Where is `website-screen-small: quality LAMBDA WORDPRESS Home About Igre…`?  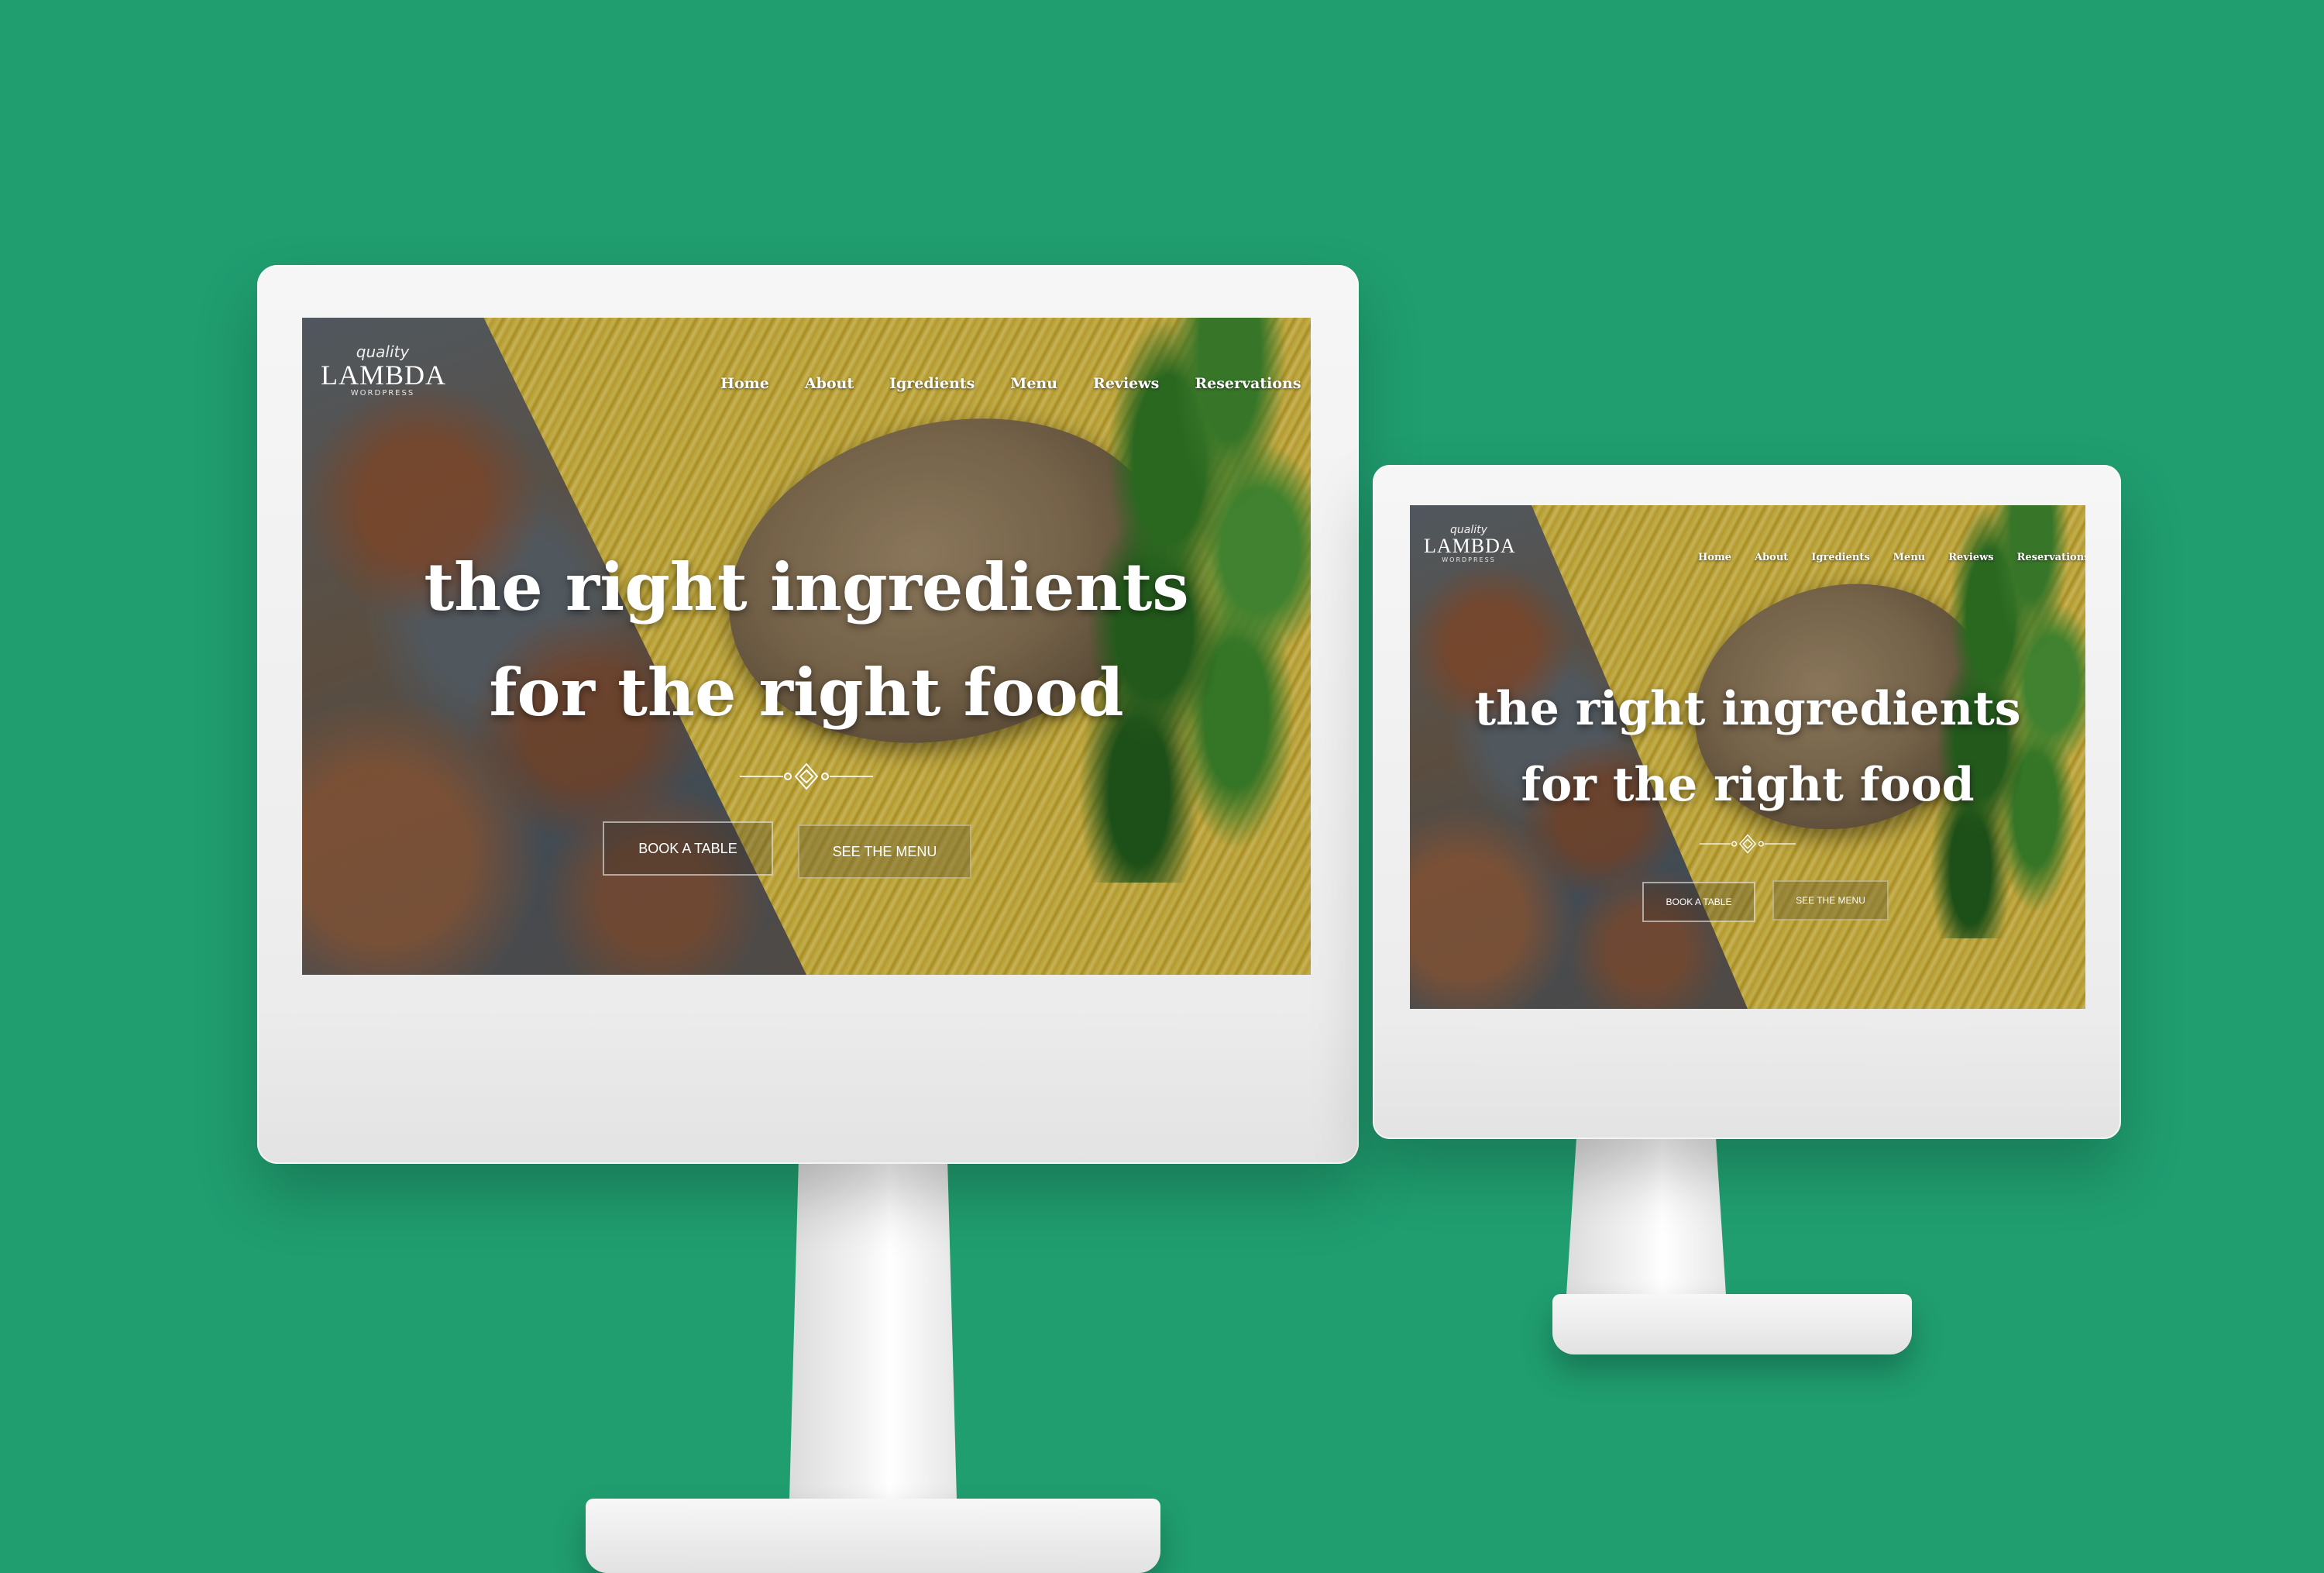
website-screen-small: quality LAMBDA WORDPRESS Home About Igre… is located at coordinates (1747, 757).